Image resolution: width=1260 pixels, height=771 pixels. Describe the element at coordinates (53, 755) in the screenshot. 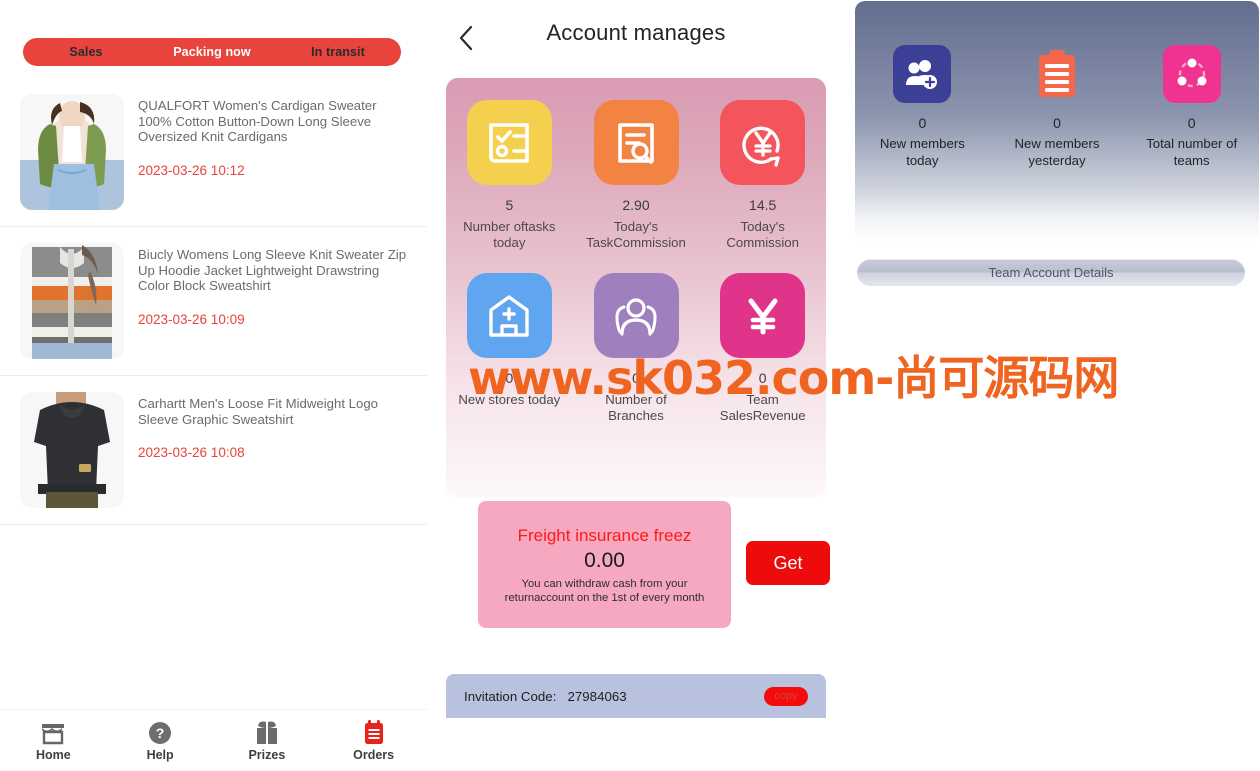

I see `nav-label: Home` at that location.